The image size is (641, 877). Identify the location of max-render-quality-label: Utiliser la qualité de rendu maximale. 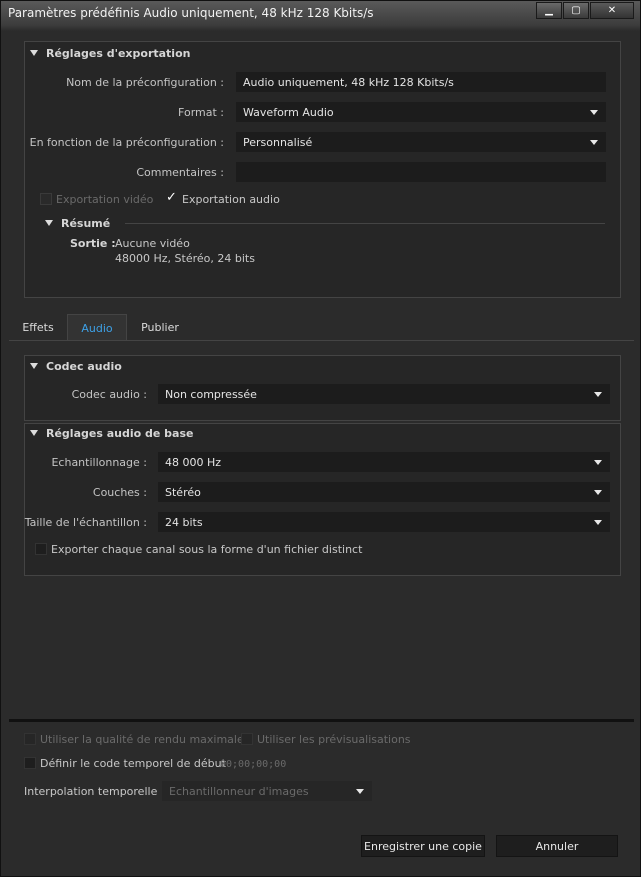
(142, 739).